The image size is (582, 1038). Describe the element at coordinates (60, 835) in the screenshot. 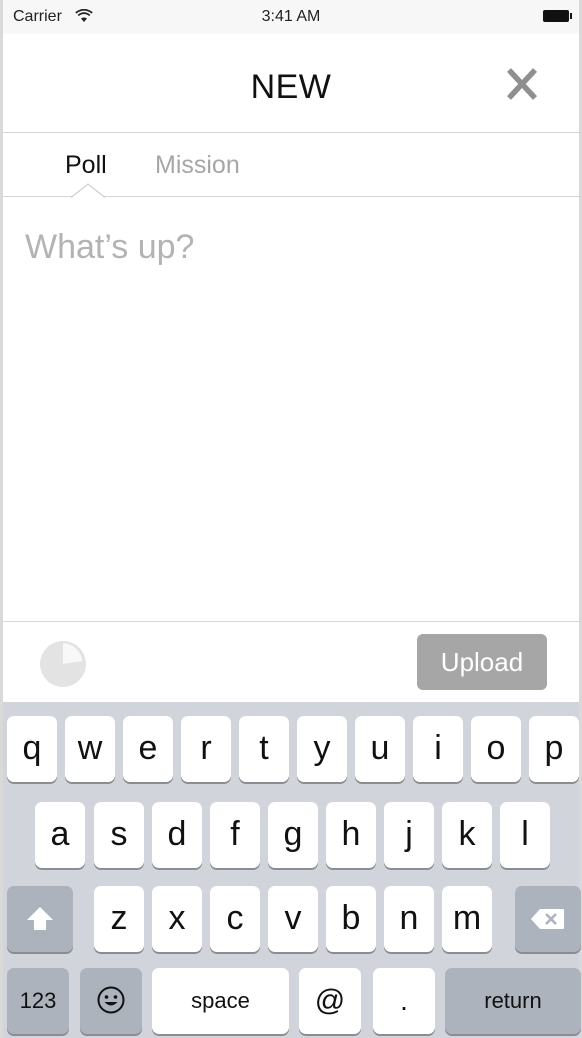

I see `key-a: a` at that location.